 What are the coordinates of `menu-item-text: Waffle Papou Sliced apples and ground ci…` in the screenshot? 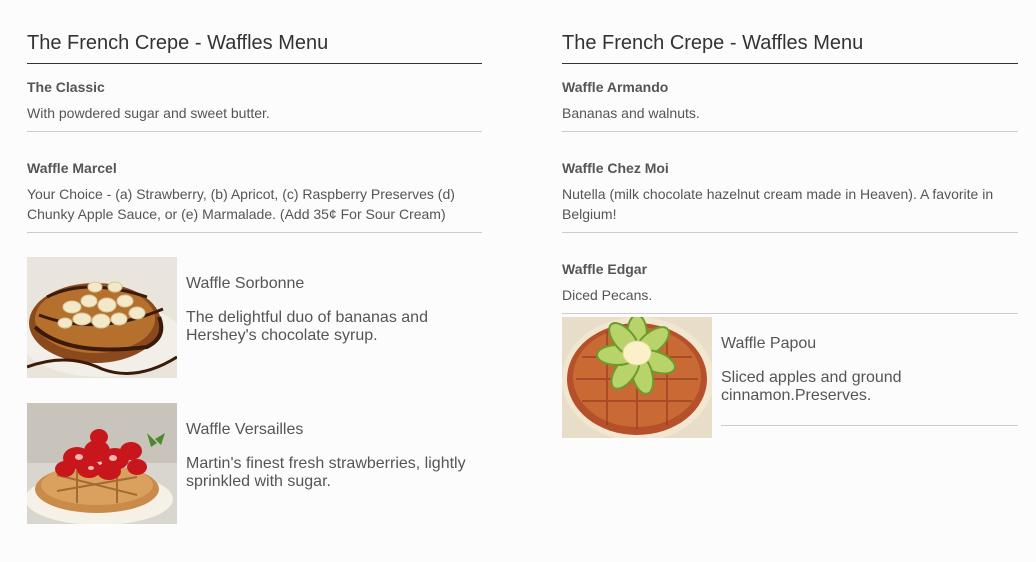 It's located at (869, 371).